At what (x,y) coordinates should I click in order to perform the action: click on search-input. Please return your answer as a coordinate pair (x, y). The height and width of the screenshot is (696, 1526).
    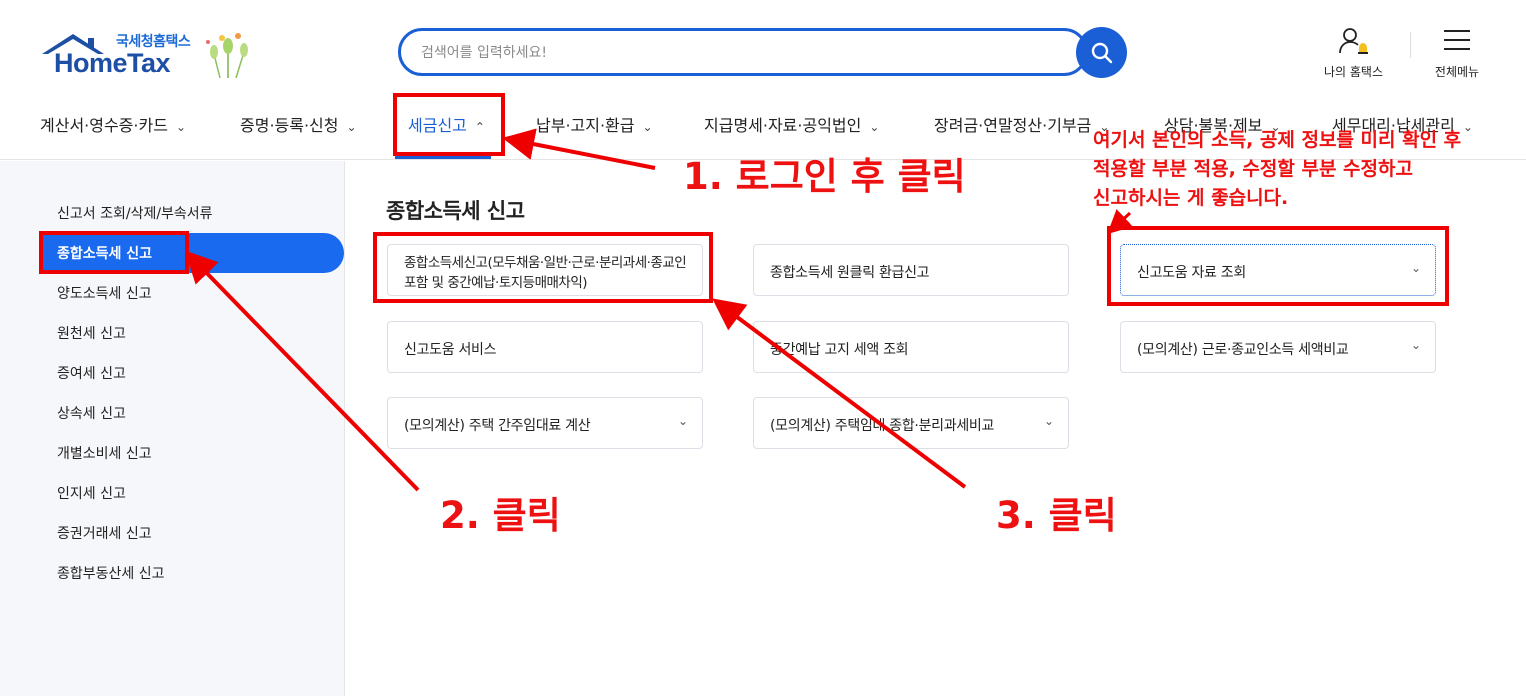
    Looking at the image, I should click on (731, 53).